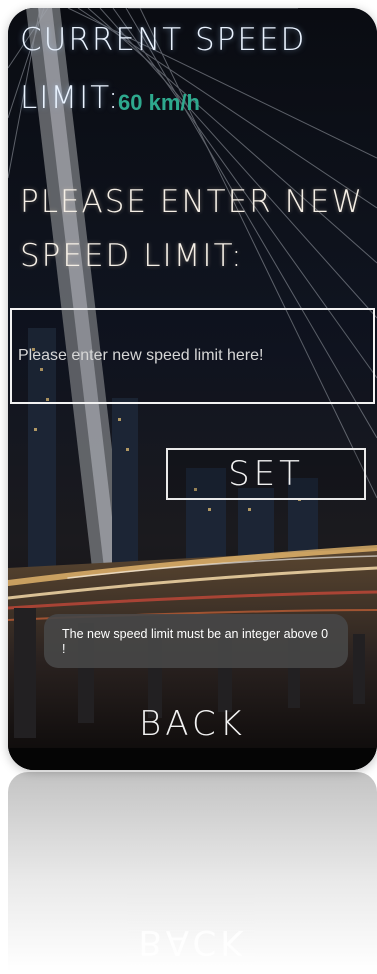  I want to click on current-speed-label-line2: LIMIT:, so click(70, 98).